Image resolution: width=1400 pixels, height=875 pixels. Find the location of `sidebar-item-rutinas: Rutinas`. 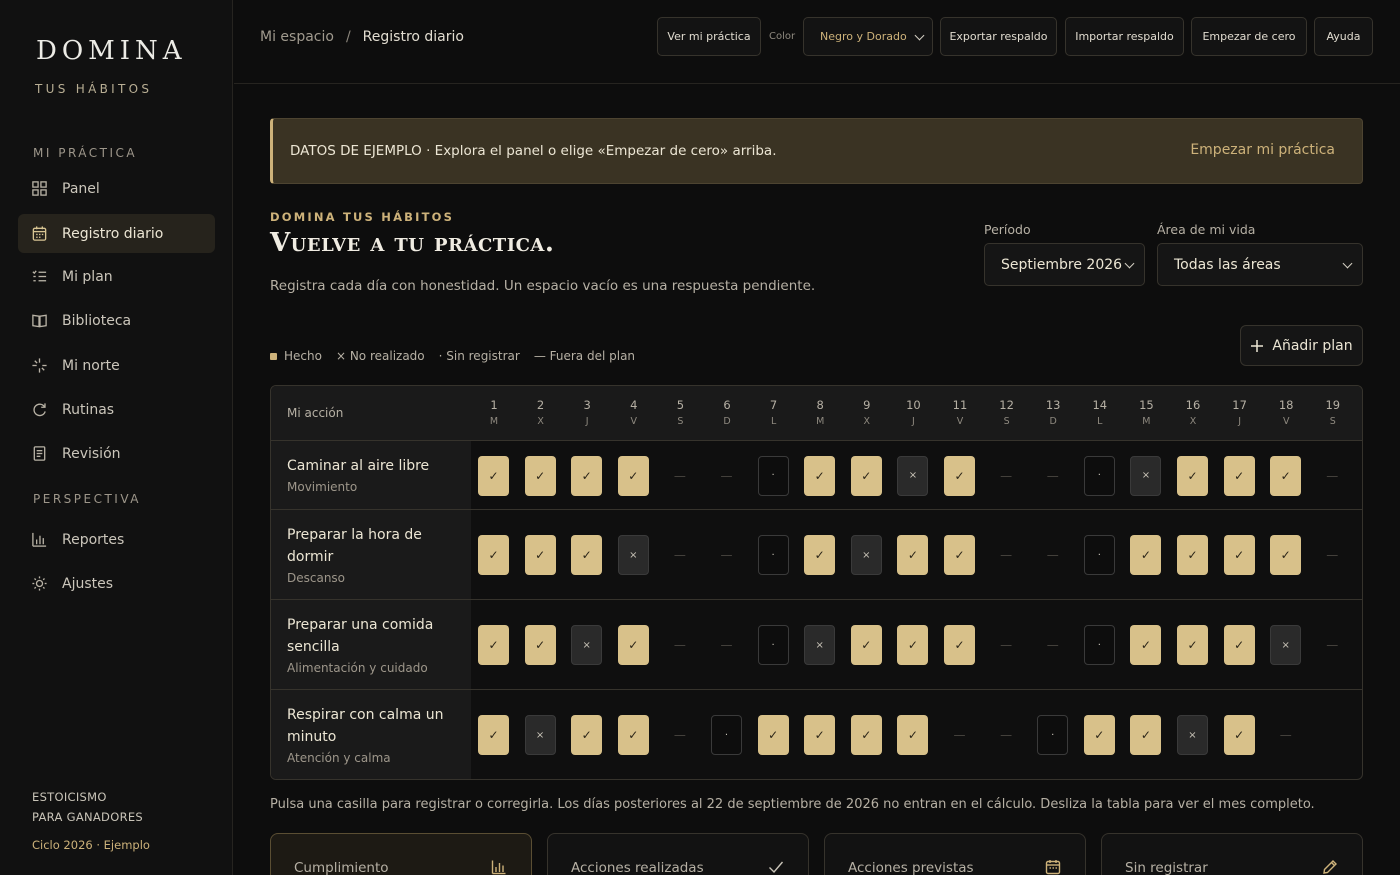

sidebar-item-rutinas: Rutinas is located at coordinates (116, 409).